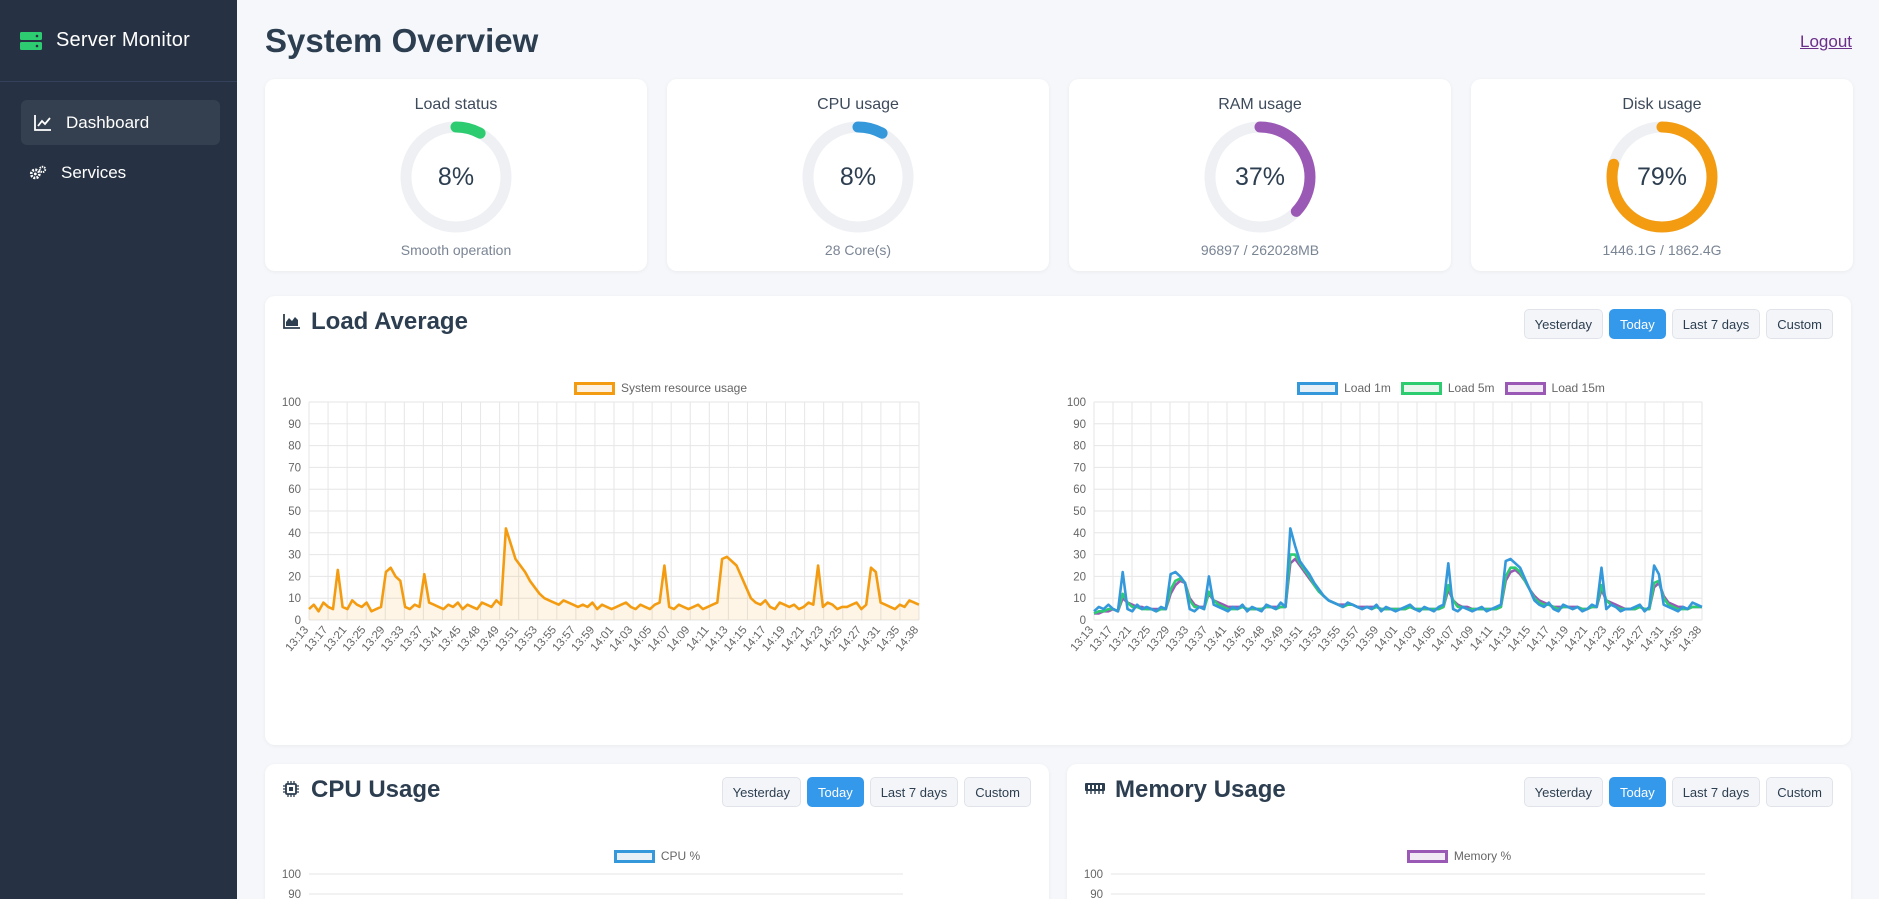 This screenshot has width=1879, height=899. Describe the element at coordinates (292, 790) in the screenshot. I see `microchip-icon` at that location.